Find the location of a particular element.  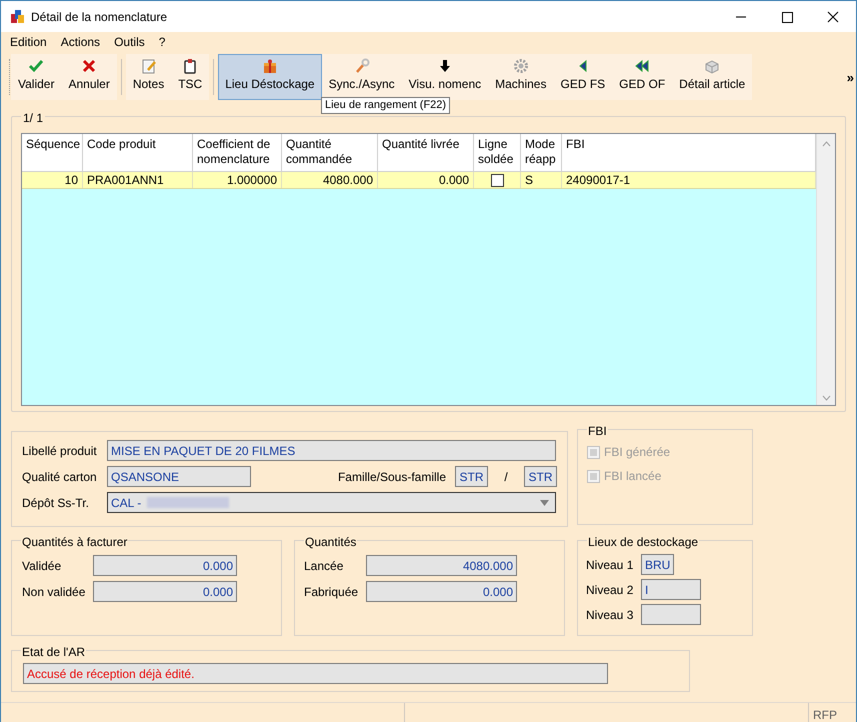

table-cell-text: 0.000 is located at coordinates (453, 180).